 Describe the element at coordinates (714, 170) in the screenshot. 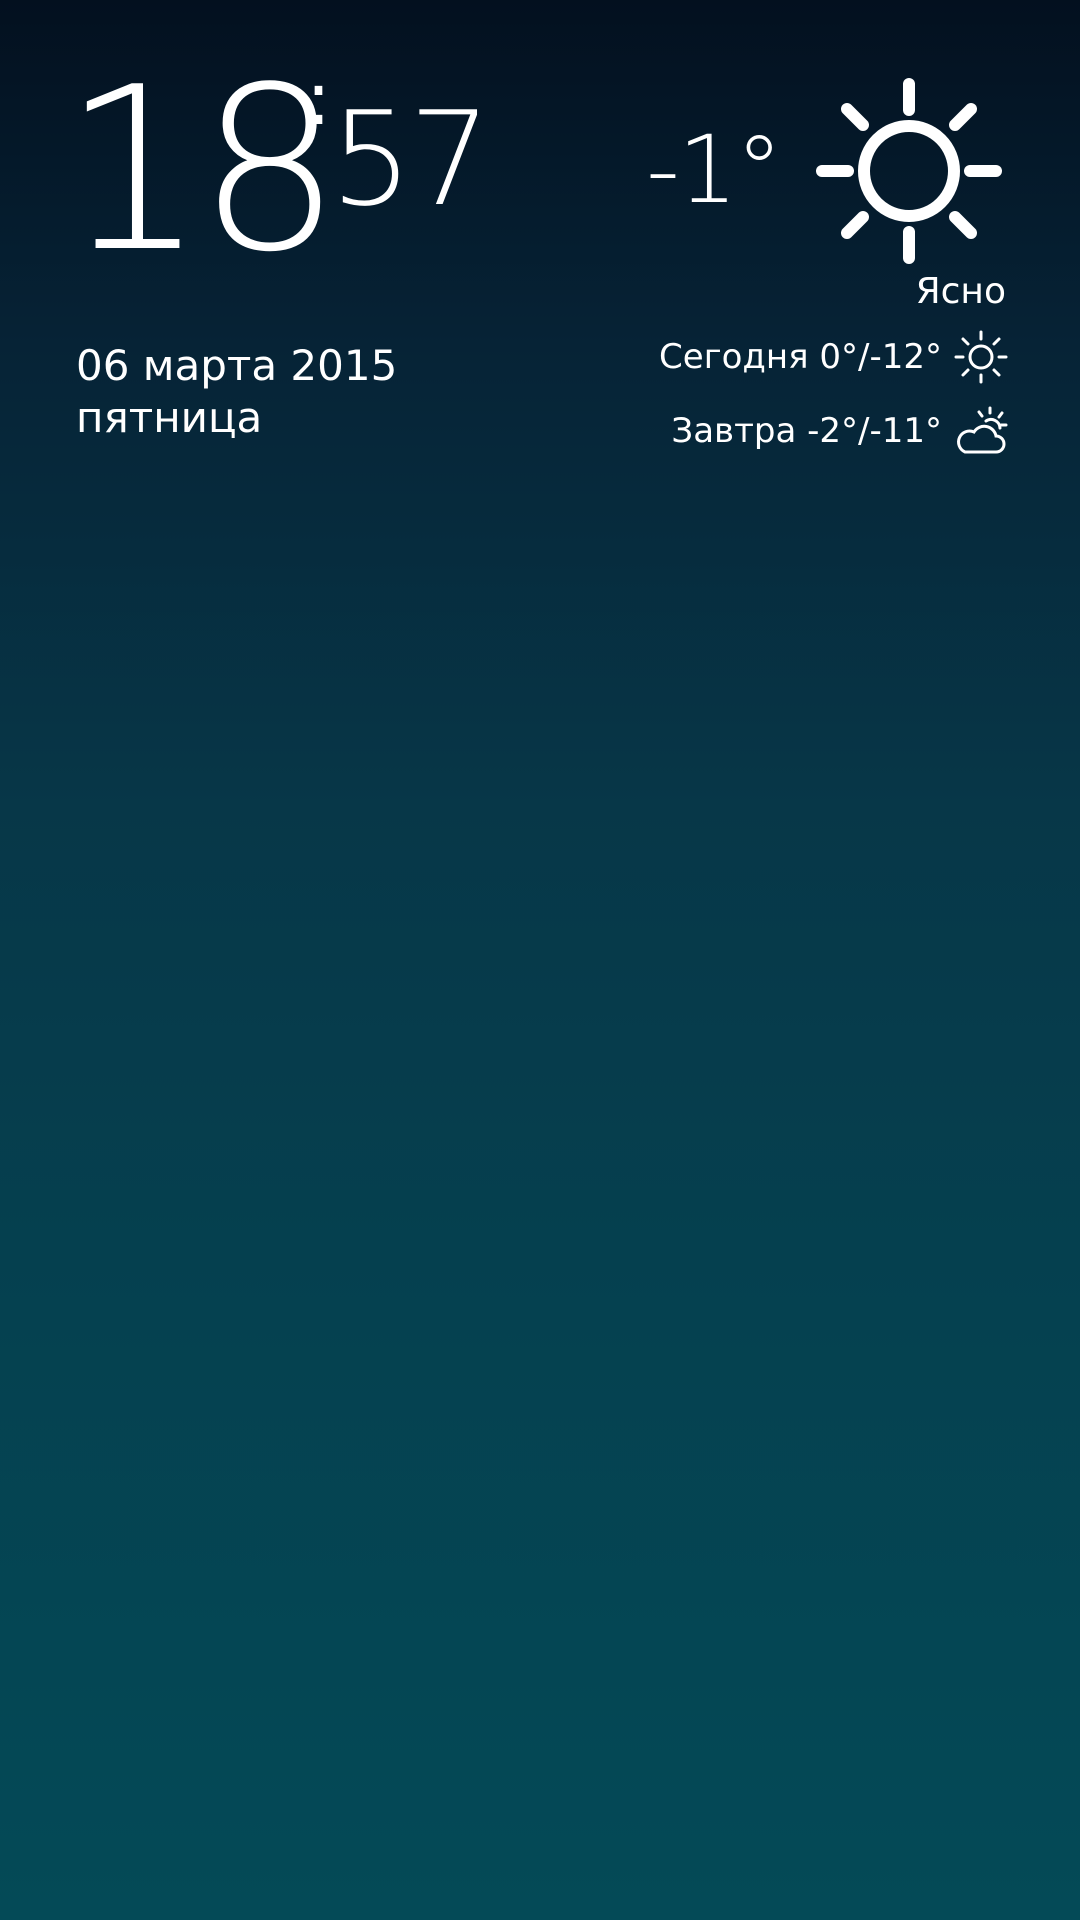

I see `current-temperature: -1°` at that location.